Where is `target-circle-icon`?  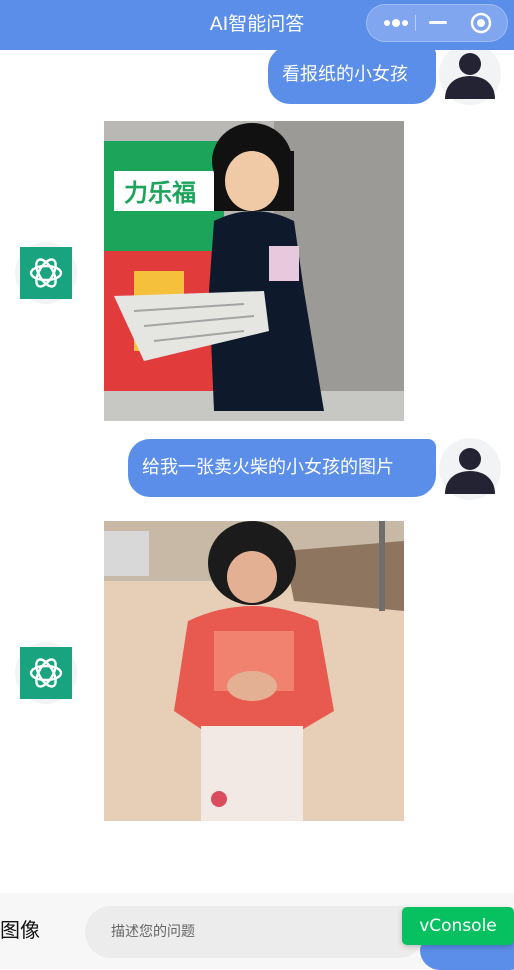
target-circle-icon is located at coordinates (481, 23).